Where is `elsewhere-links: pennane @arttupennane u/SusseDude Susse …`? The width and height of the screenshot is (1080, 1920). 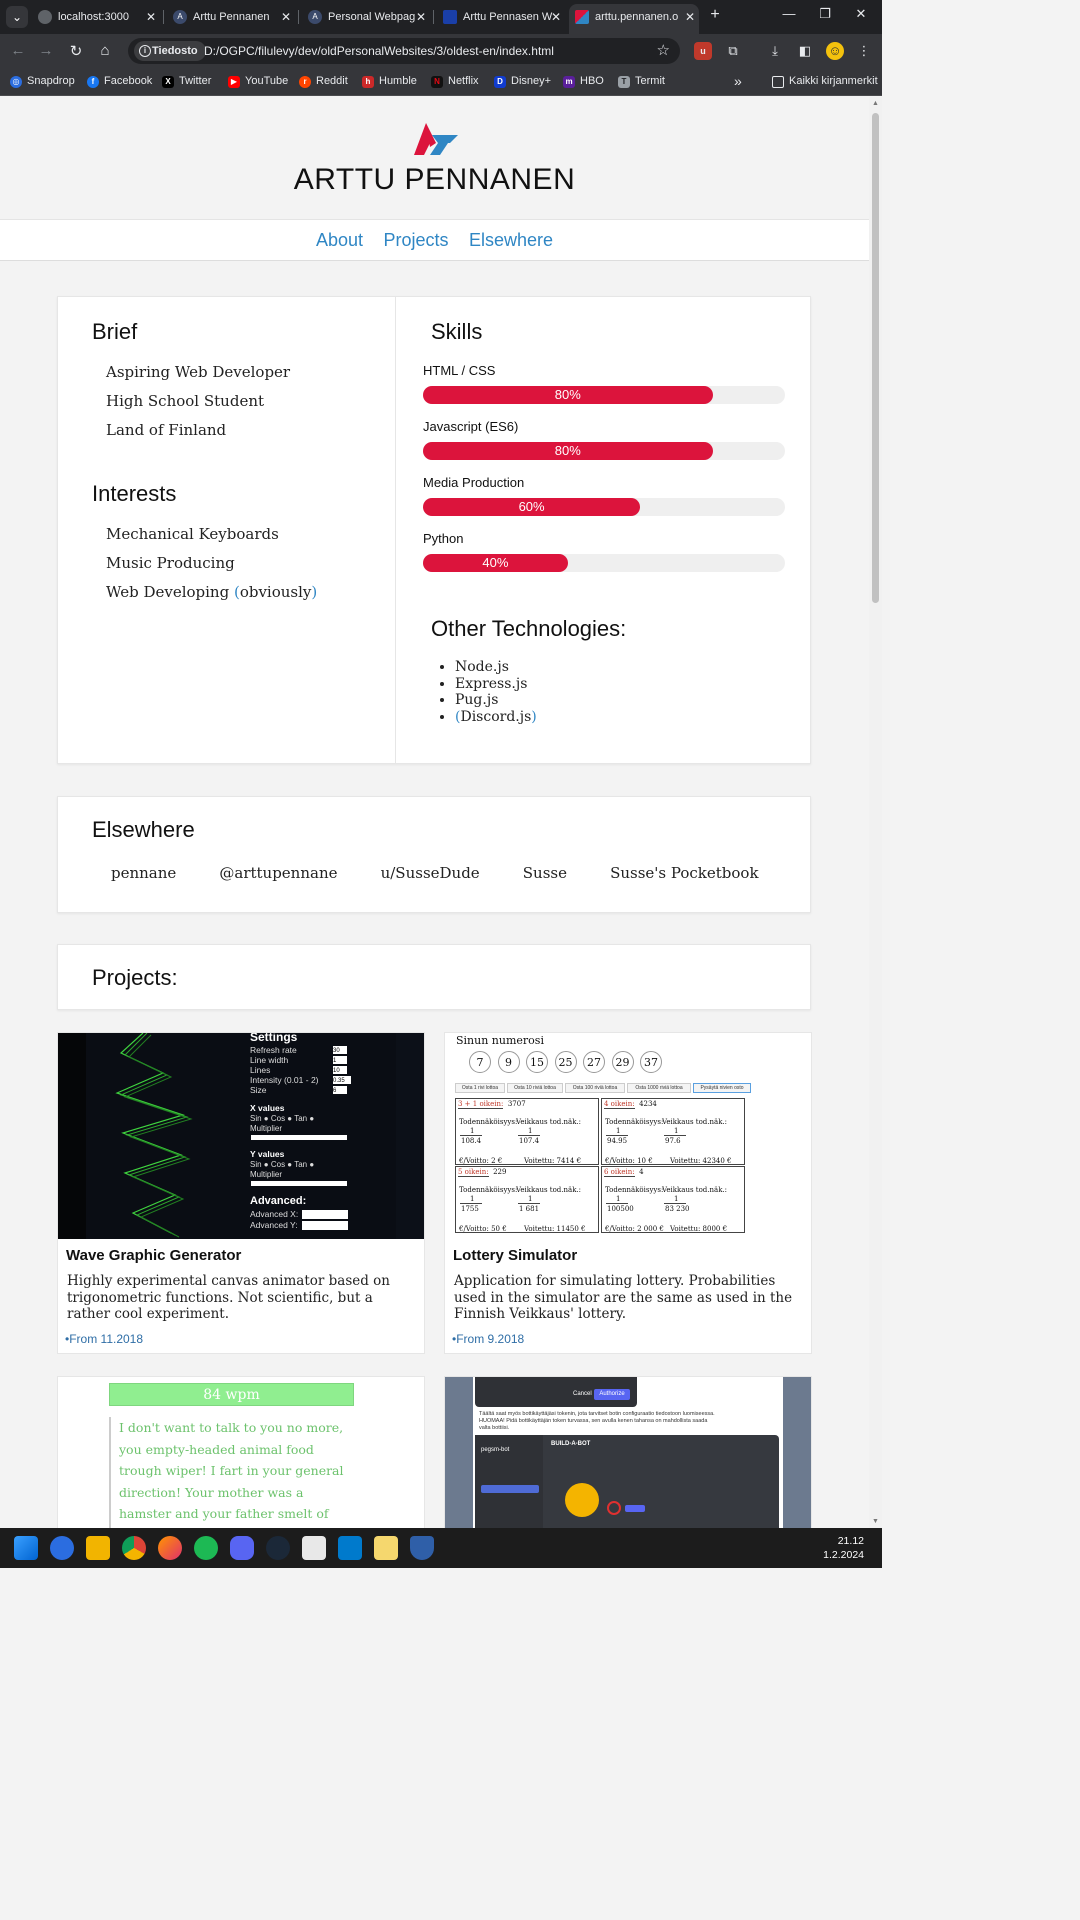
elsewhere-links: pennane @arttupennane u/SusseDude Susse … is located at coordinates (444, 872).